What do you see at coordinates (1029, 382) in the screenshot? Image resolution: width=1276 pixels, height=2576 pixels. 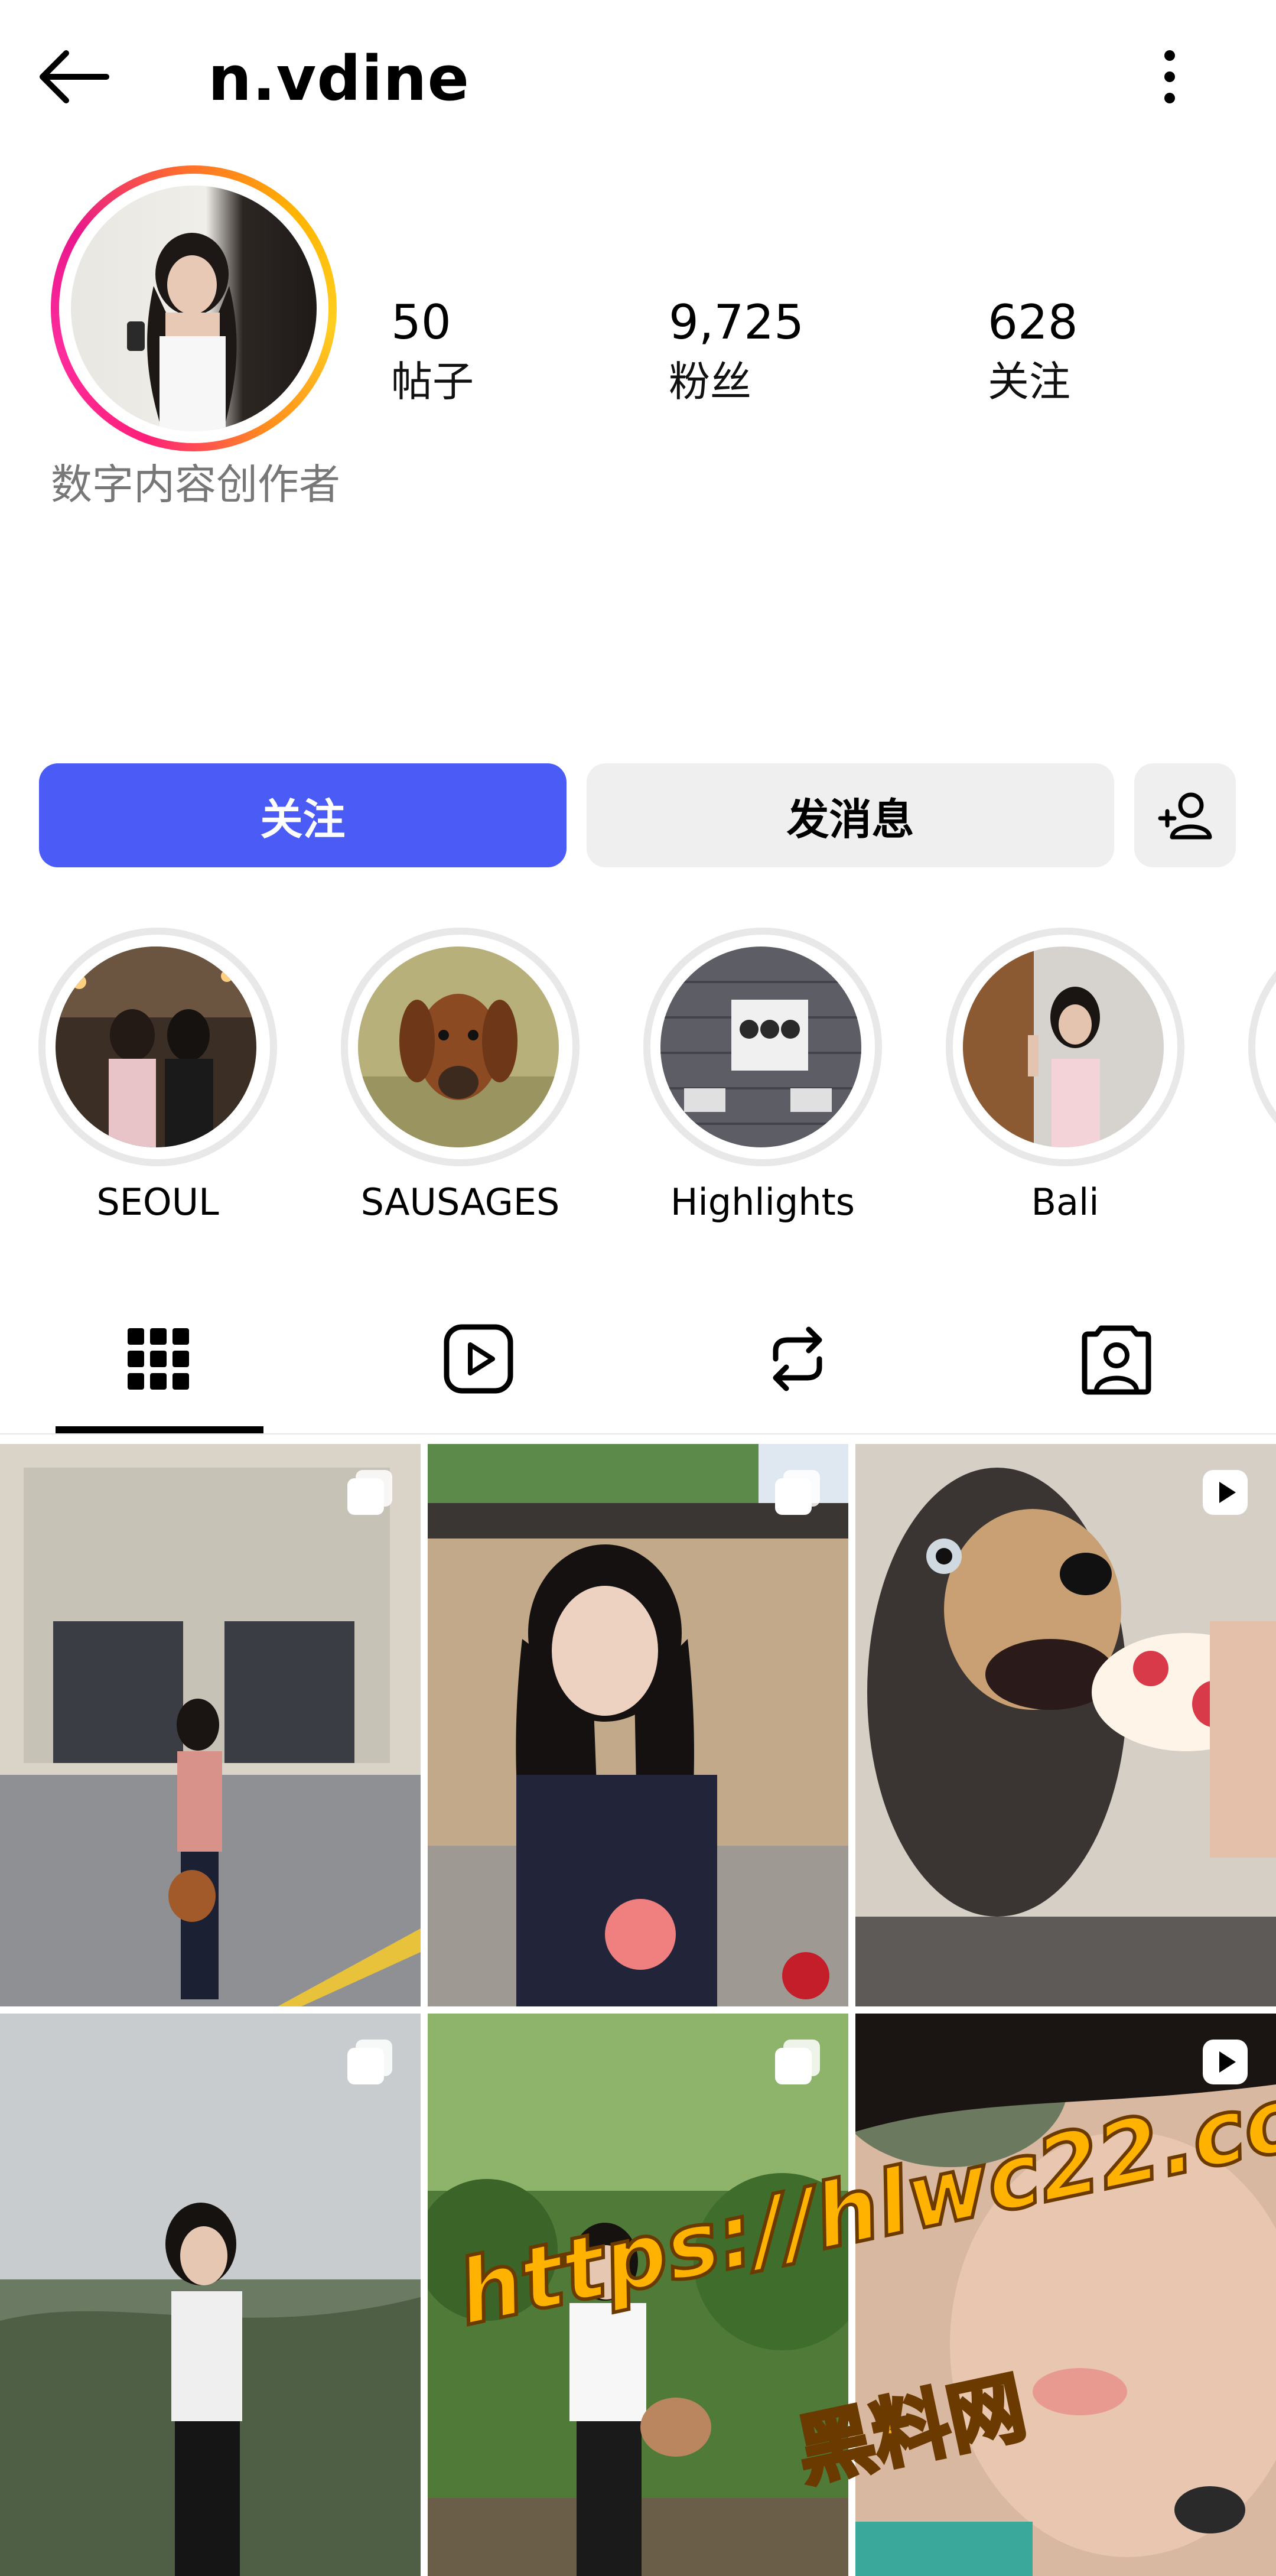 I see `stat-following-label: 关注` at bounding box center [1029, 382].